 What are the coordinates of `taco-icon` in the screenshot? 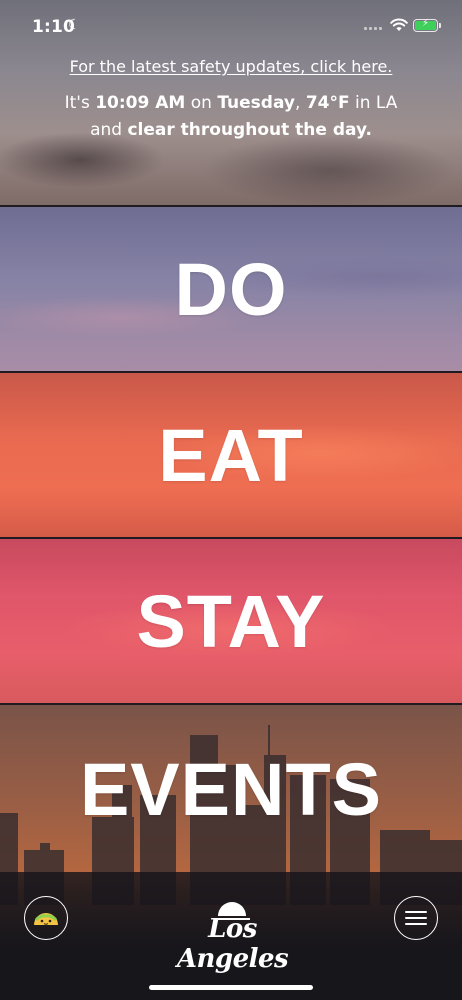 It's located at (46, 919).